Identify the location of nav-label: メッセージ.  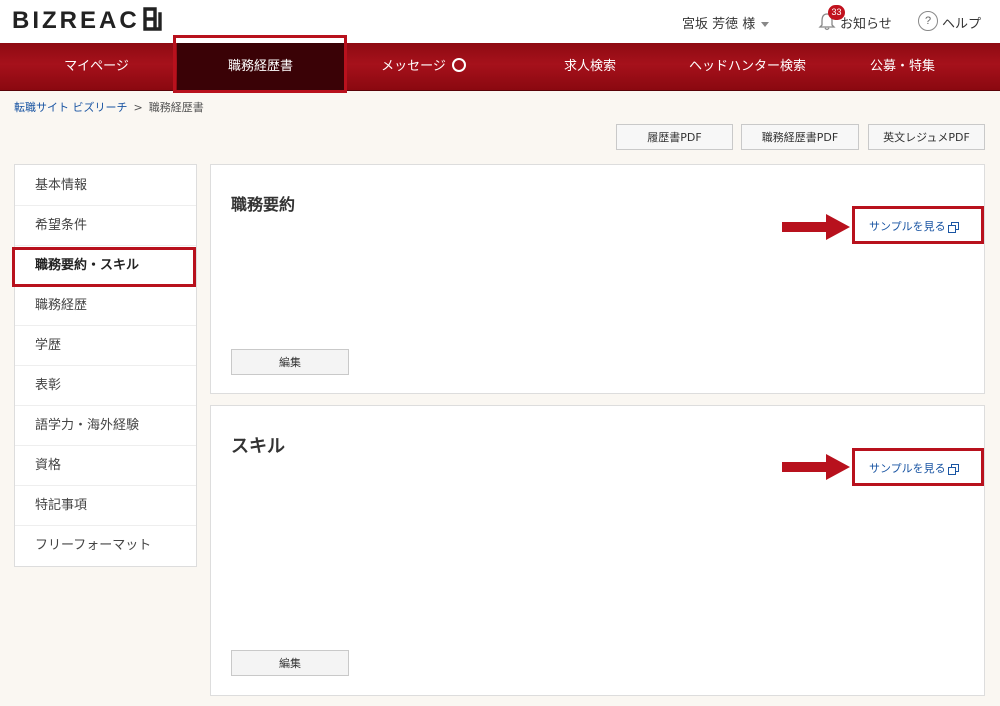
(413, 66).